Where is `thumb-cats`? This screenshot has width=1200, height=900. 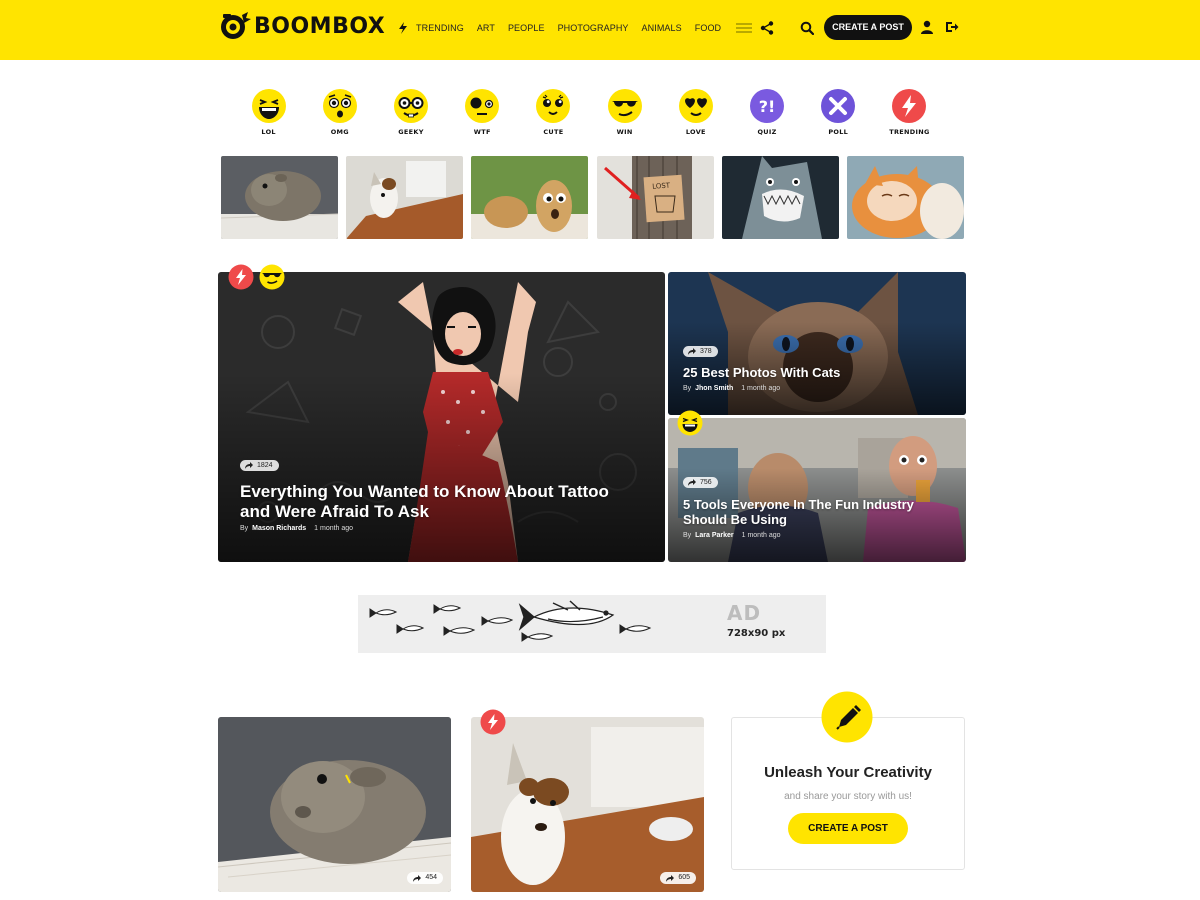 thumb-cats is located at coordinates (905, 197).